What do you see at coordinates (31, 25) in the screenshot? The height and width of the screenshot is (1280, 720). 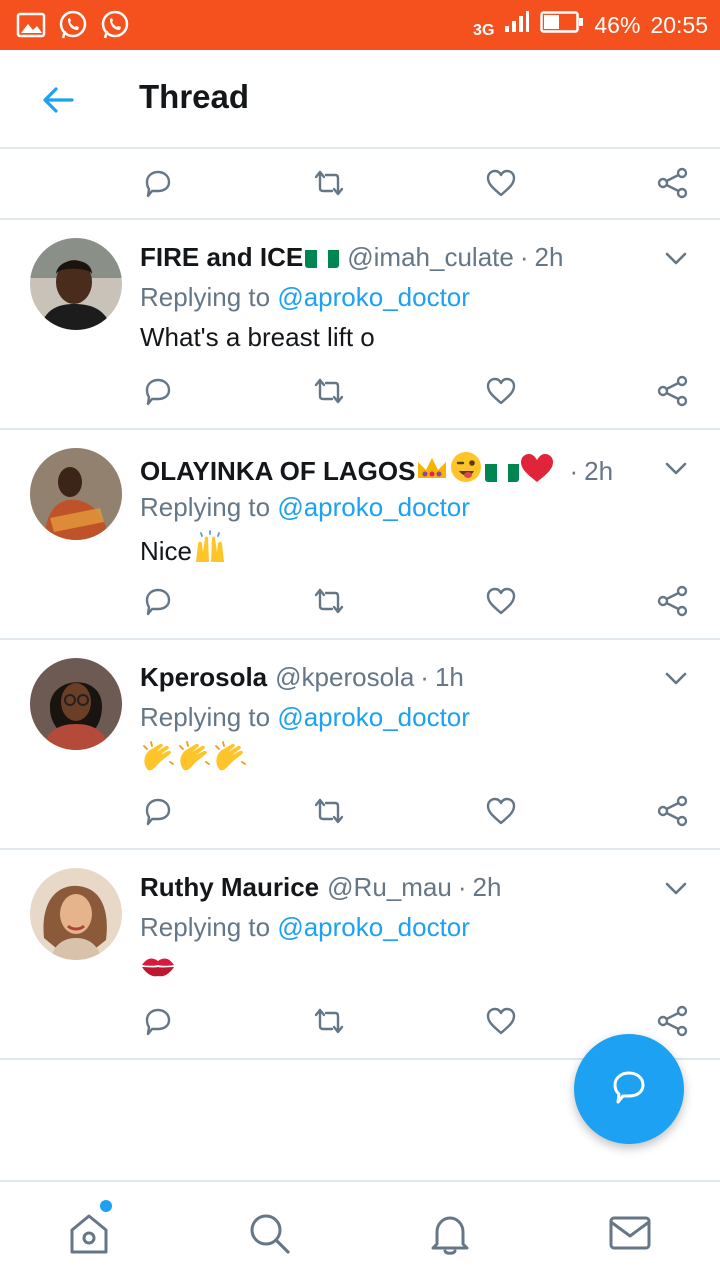 I see `gallery-icon` at bounding box center [31, 25].